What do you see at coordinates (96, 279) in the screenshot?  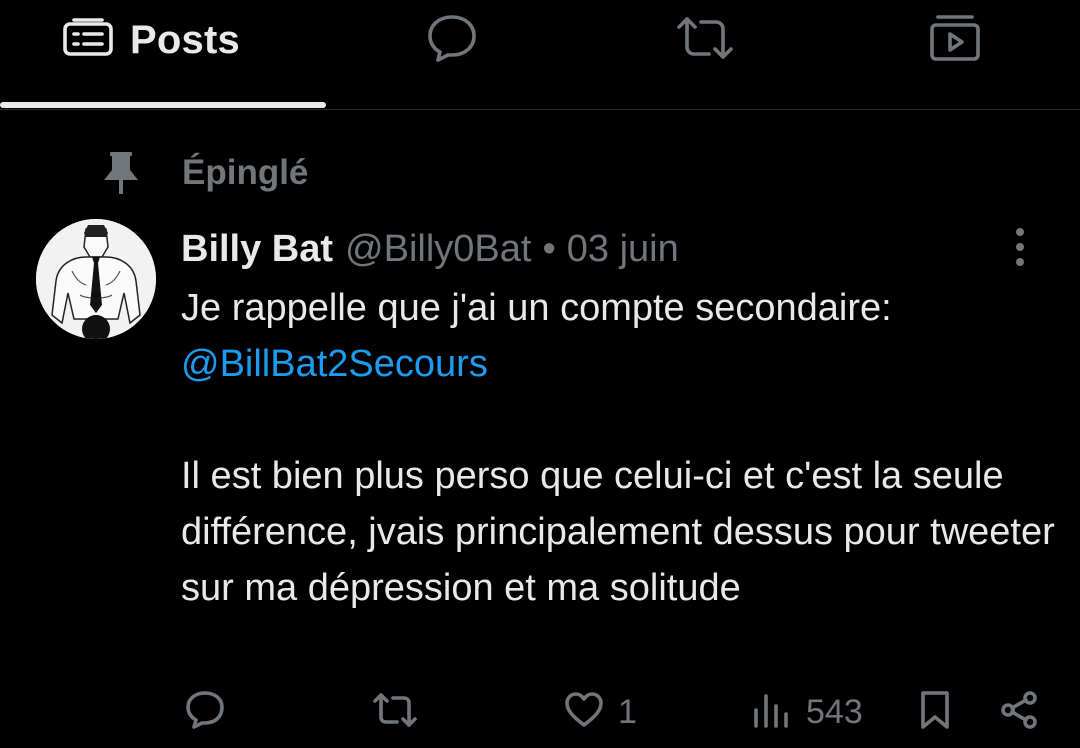 I see `avatar` at bounding box center [96, 279].